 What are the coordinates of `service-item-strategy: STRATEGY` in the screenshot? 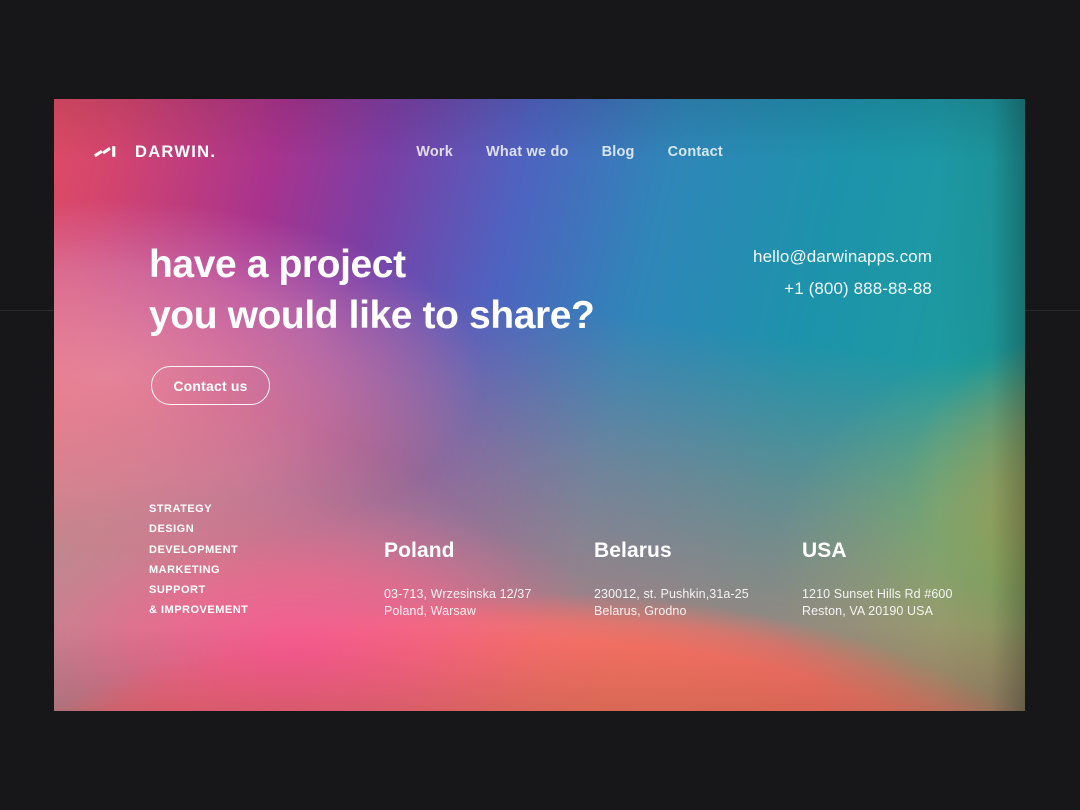 It's located at (198, 509).